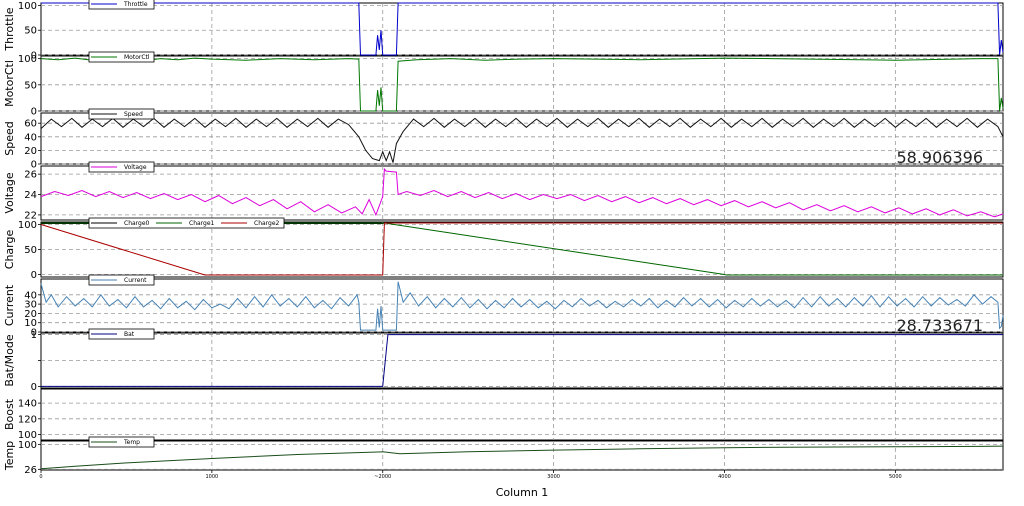 This screenshot has width=1024, height=506. What do you see at coordinates (30, 151) in the screenshot?
I see `y-tick-label: 20` at bounding box center [30, 151].